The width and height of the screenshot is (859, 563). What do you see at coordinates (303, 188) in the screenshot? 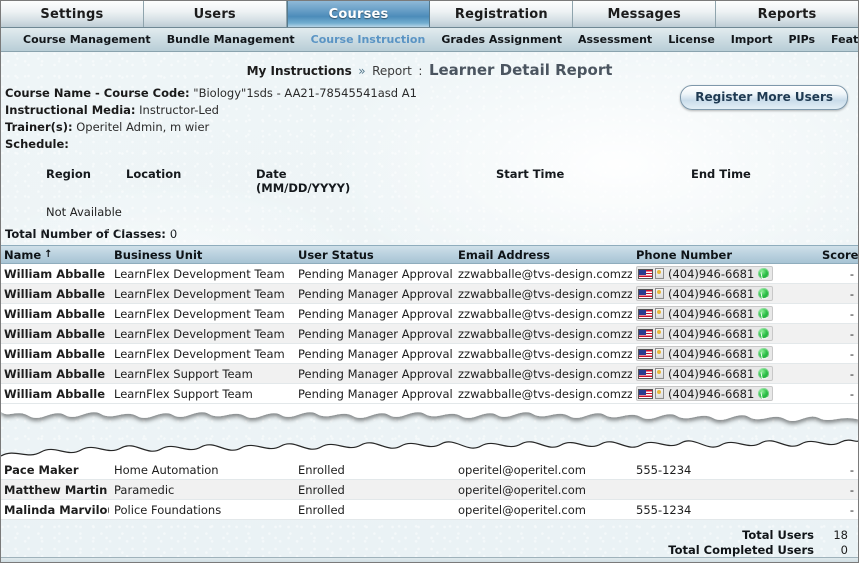
I see `schedule-col-date-line2: (MM/DD/YYYY)` at bounding box center [303, 188].